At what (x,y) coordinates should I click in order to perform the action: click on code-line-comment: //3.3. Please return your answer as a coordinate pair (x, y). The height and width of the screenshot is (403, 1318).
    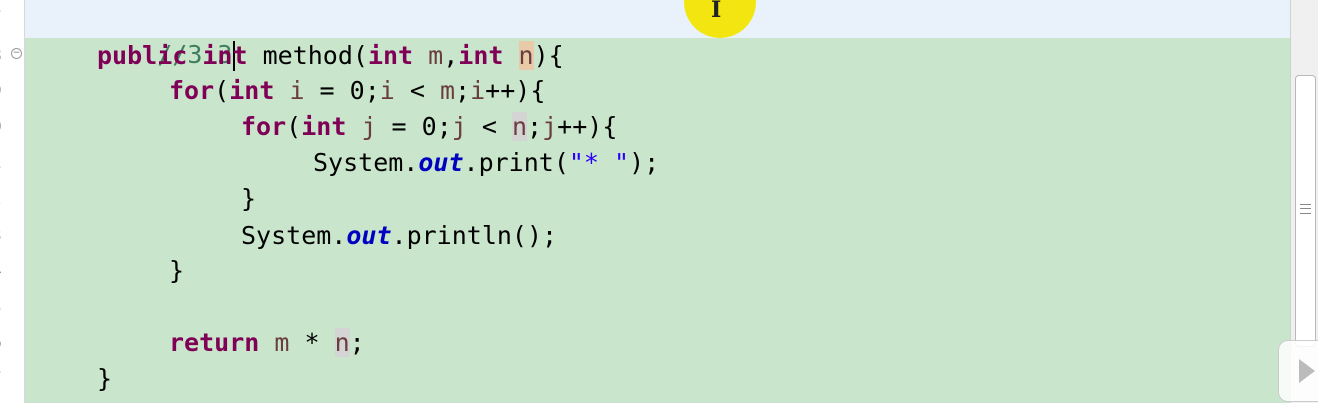
    Looking at the image, I should click on (166, 36).